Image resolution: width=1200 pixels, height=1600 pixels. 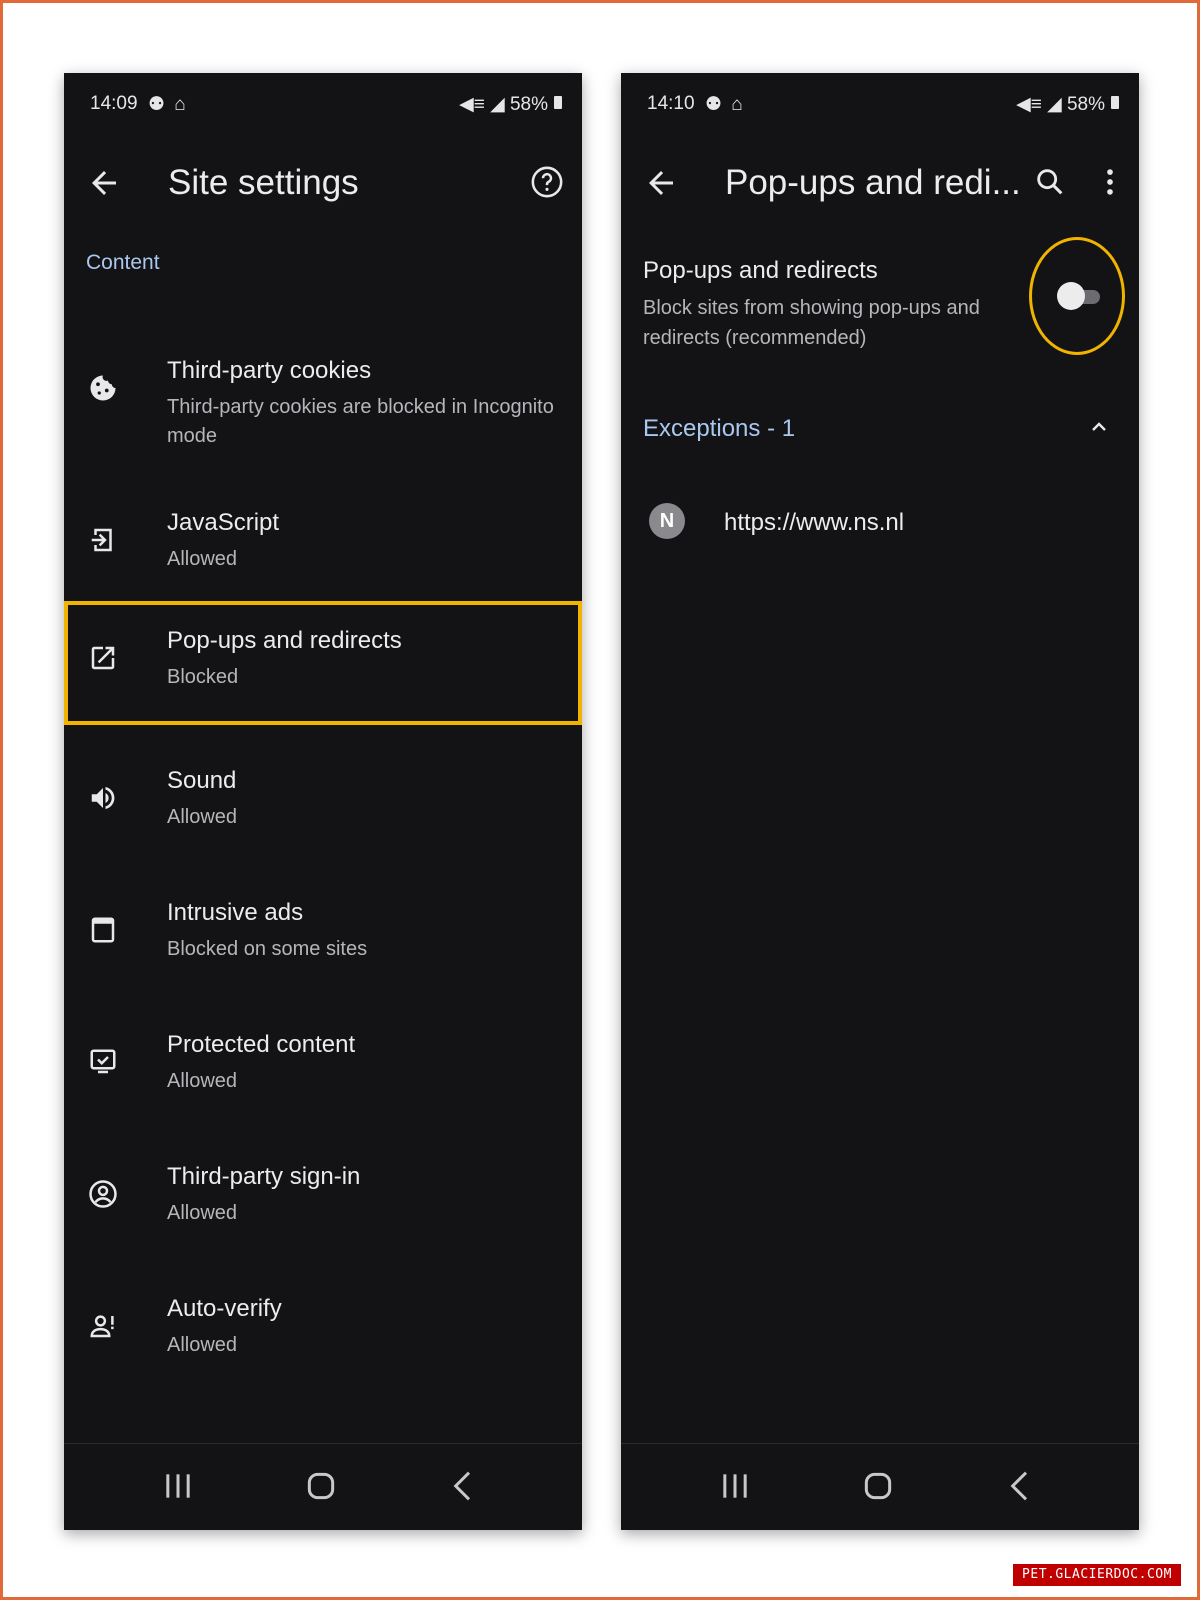 What do you see at coordinates (1099, 427) in the screenshot?
I see `chevron-up-icon` at bounding box center [1099, 427].